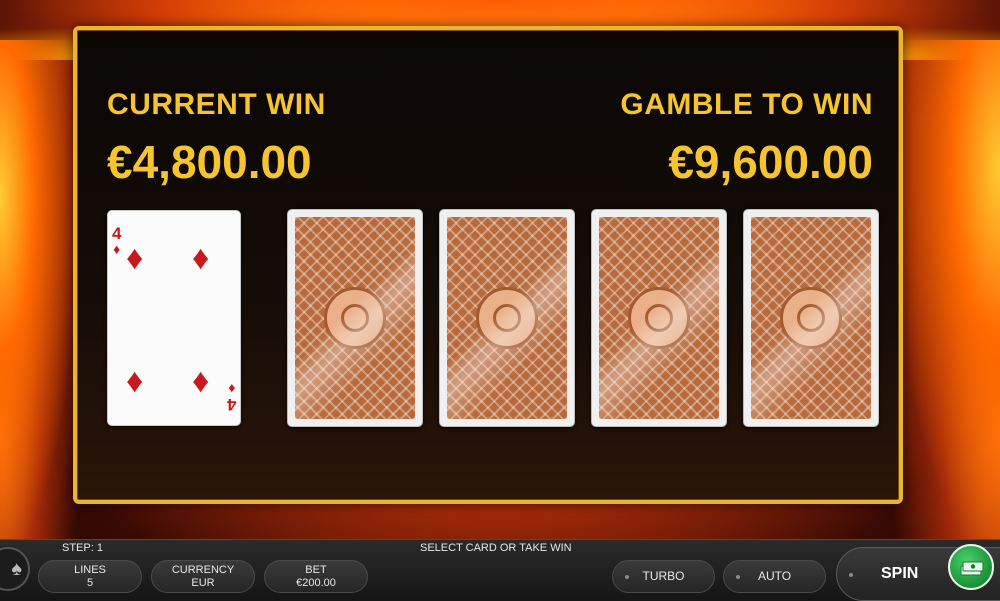 This screenshot has width=1000, height=601. What do you see at coordinates (900, 573) in the screenshot?
I see `spin-label: SPIN` at bounding box center [900, 573].